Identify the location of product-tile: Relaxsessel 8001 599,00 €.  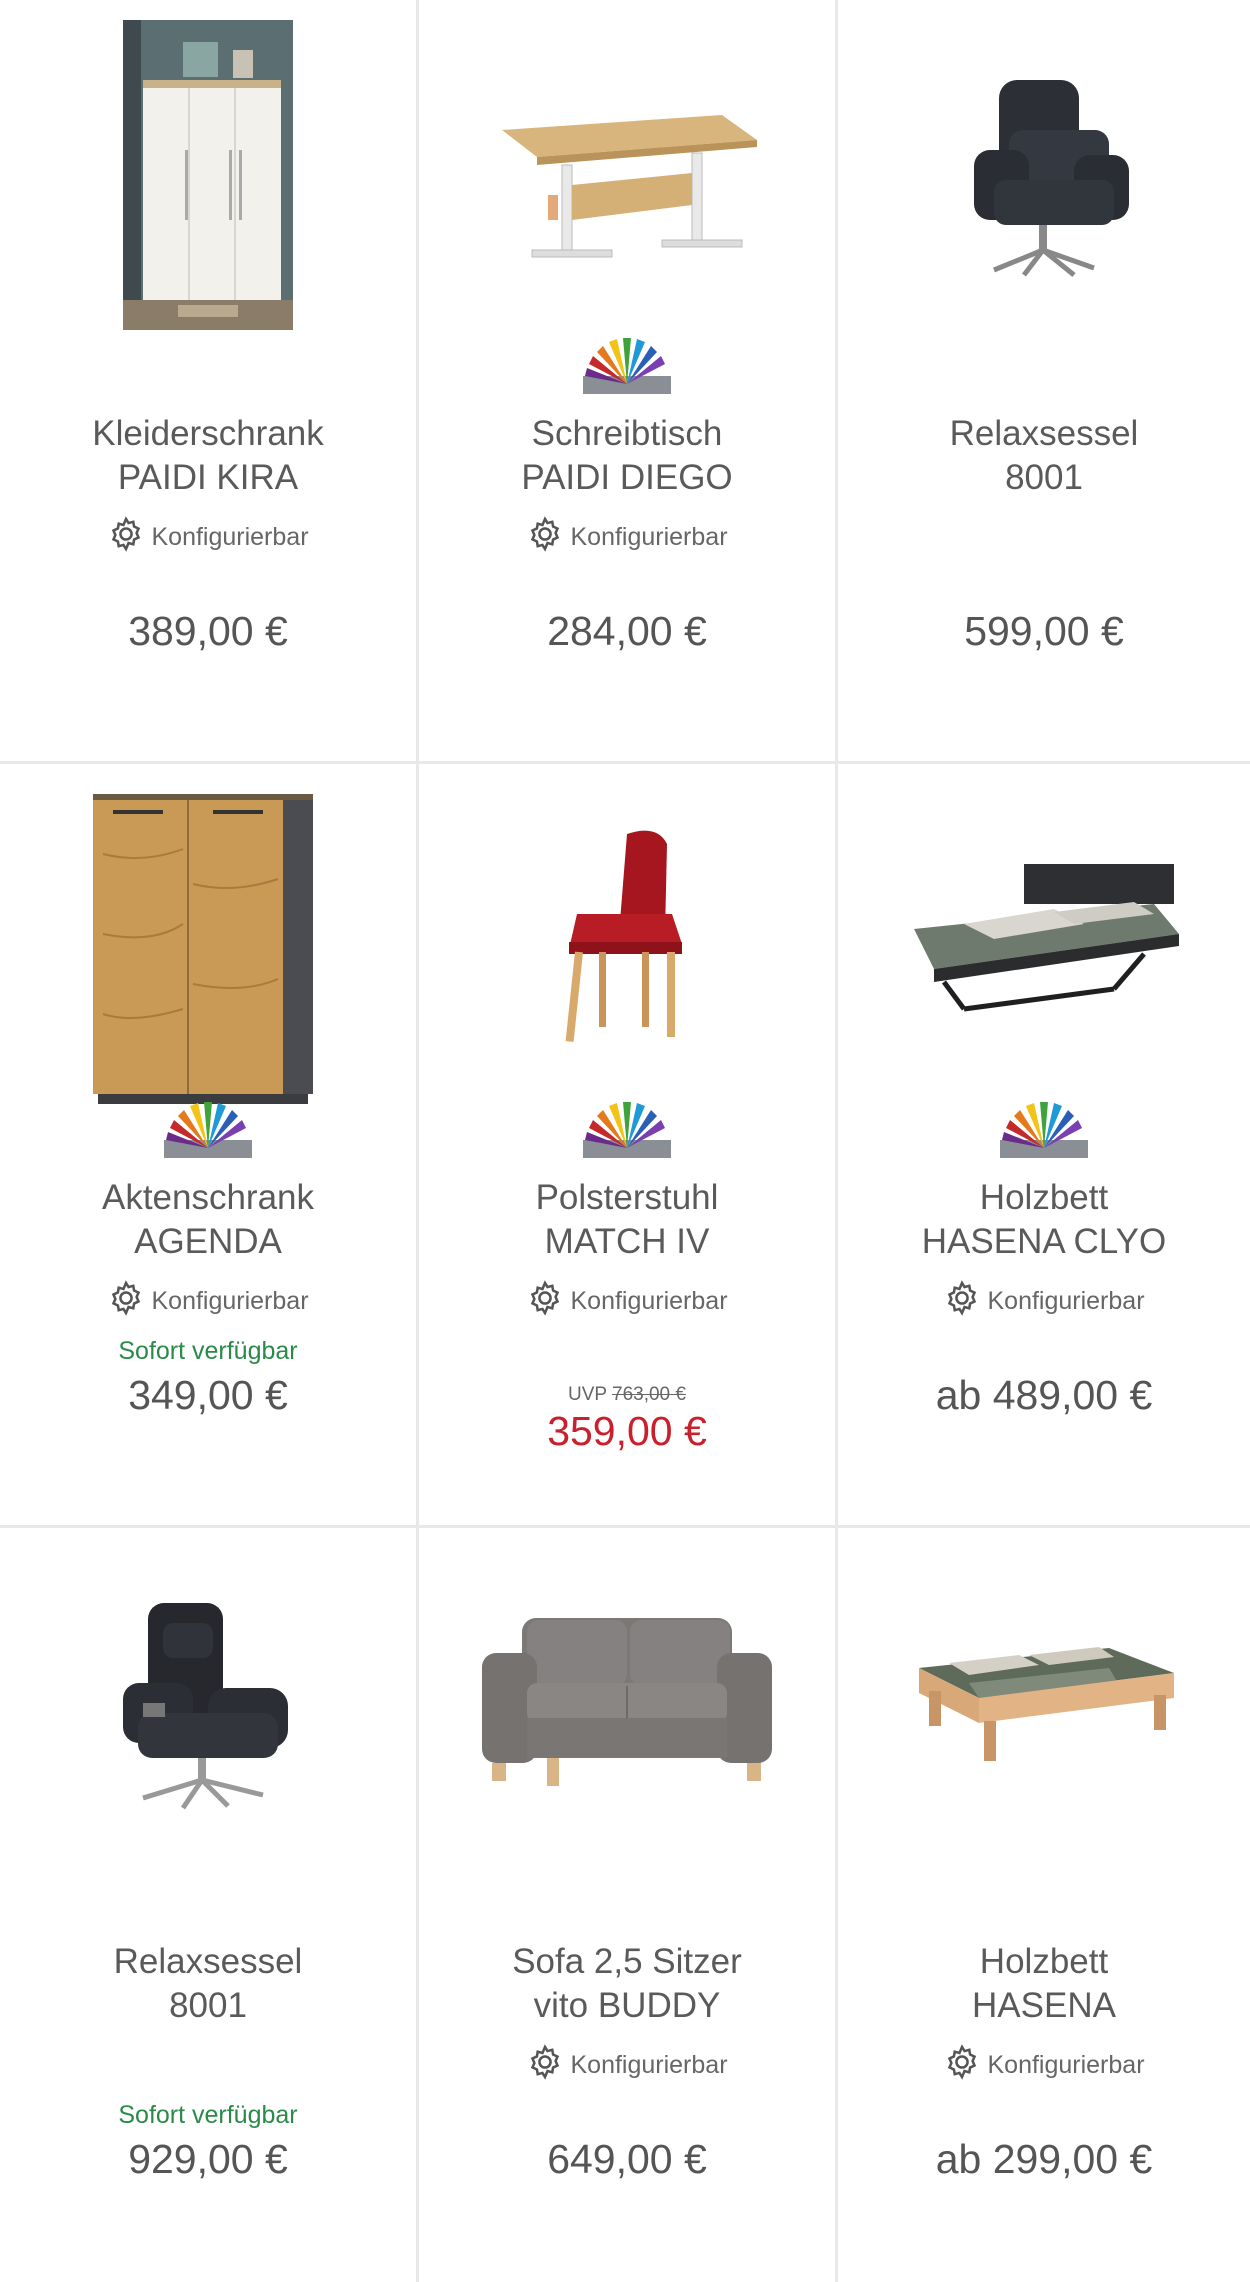
(1044, 382).